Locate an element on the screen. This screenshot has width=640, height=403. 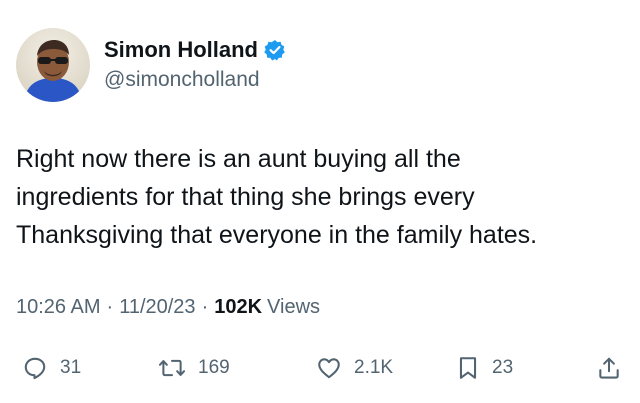
views-label: Views is located at coordinates (293, 307).